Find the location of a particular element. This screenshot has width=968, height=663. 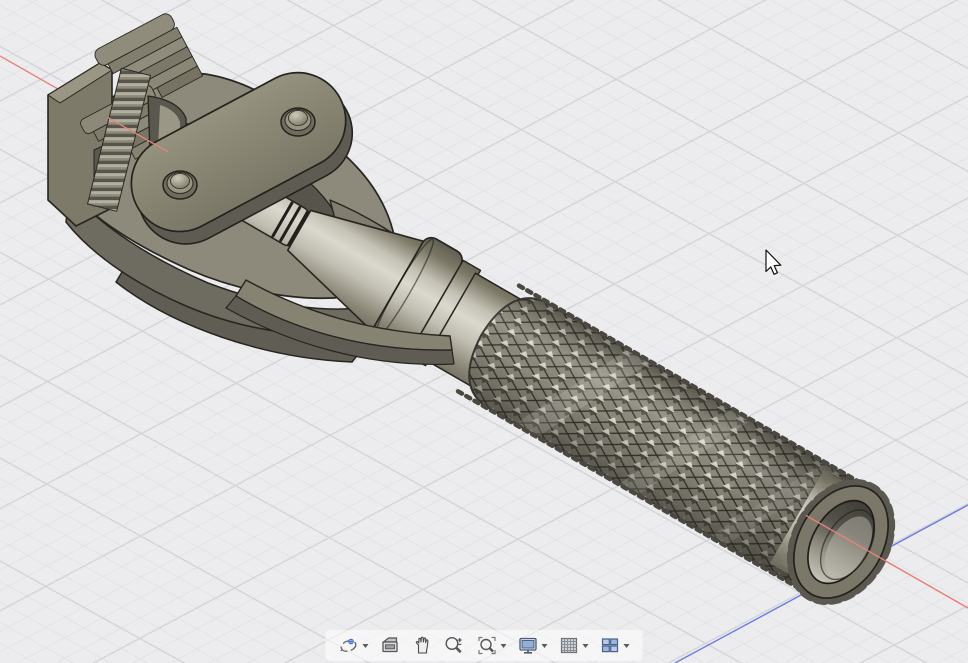

pan-button is located at coordinates (422, 645).